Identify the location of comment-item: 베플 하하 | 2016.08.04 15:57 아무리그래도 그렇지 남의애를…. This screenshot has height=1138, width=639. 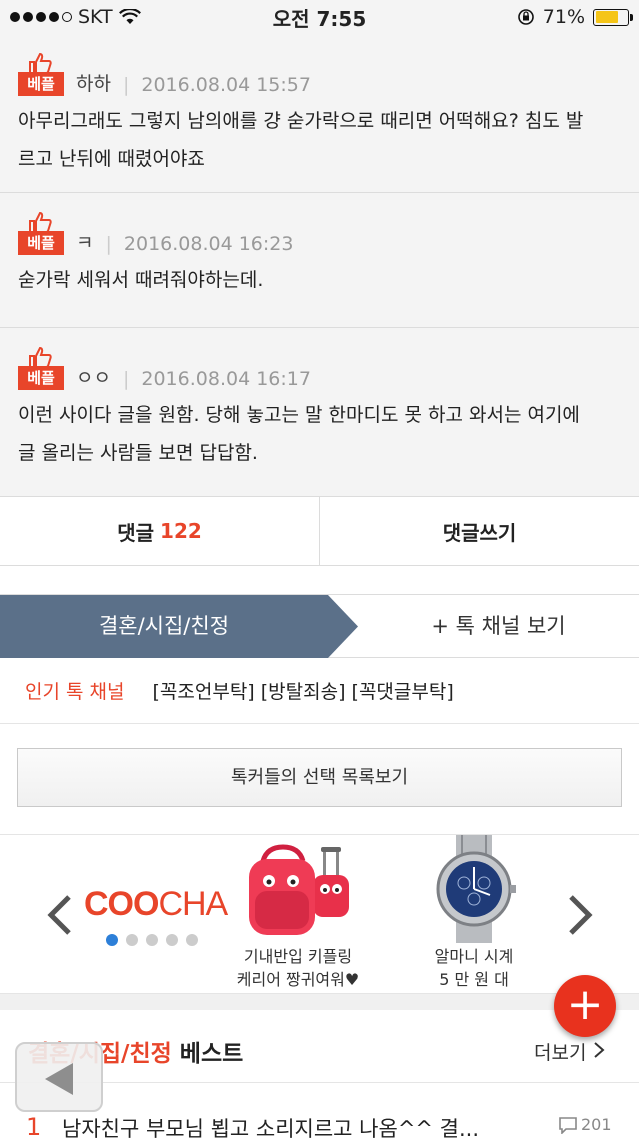
(319, 113).